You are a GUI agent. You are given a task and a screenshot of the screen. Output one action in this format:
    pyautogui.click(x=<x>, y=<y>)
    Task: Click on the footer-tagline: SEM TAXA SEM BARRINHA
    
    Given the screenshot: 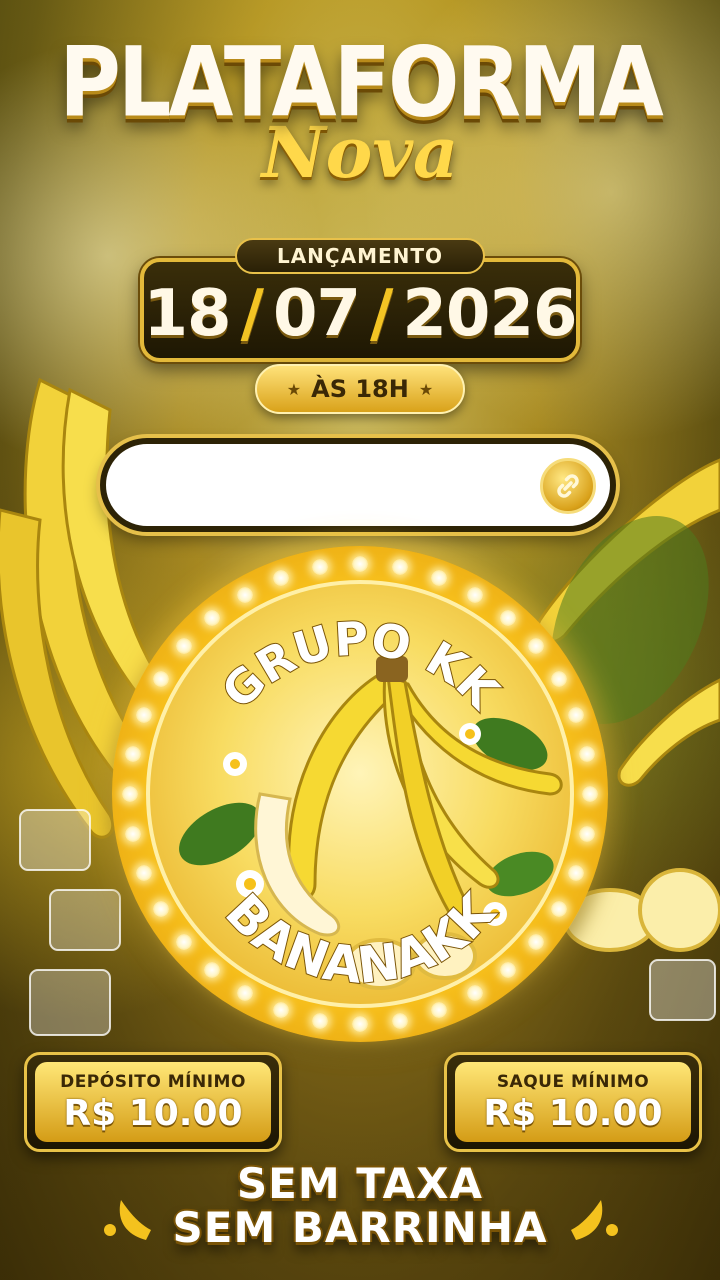 What is the action you would take?
    pyautogui.click(x=360, y=1206)
    